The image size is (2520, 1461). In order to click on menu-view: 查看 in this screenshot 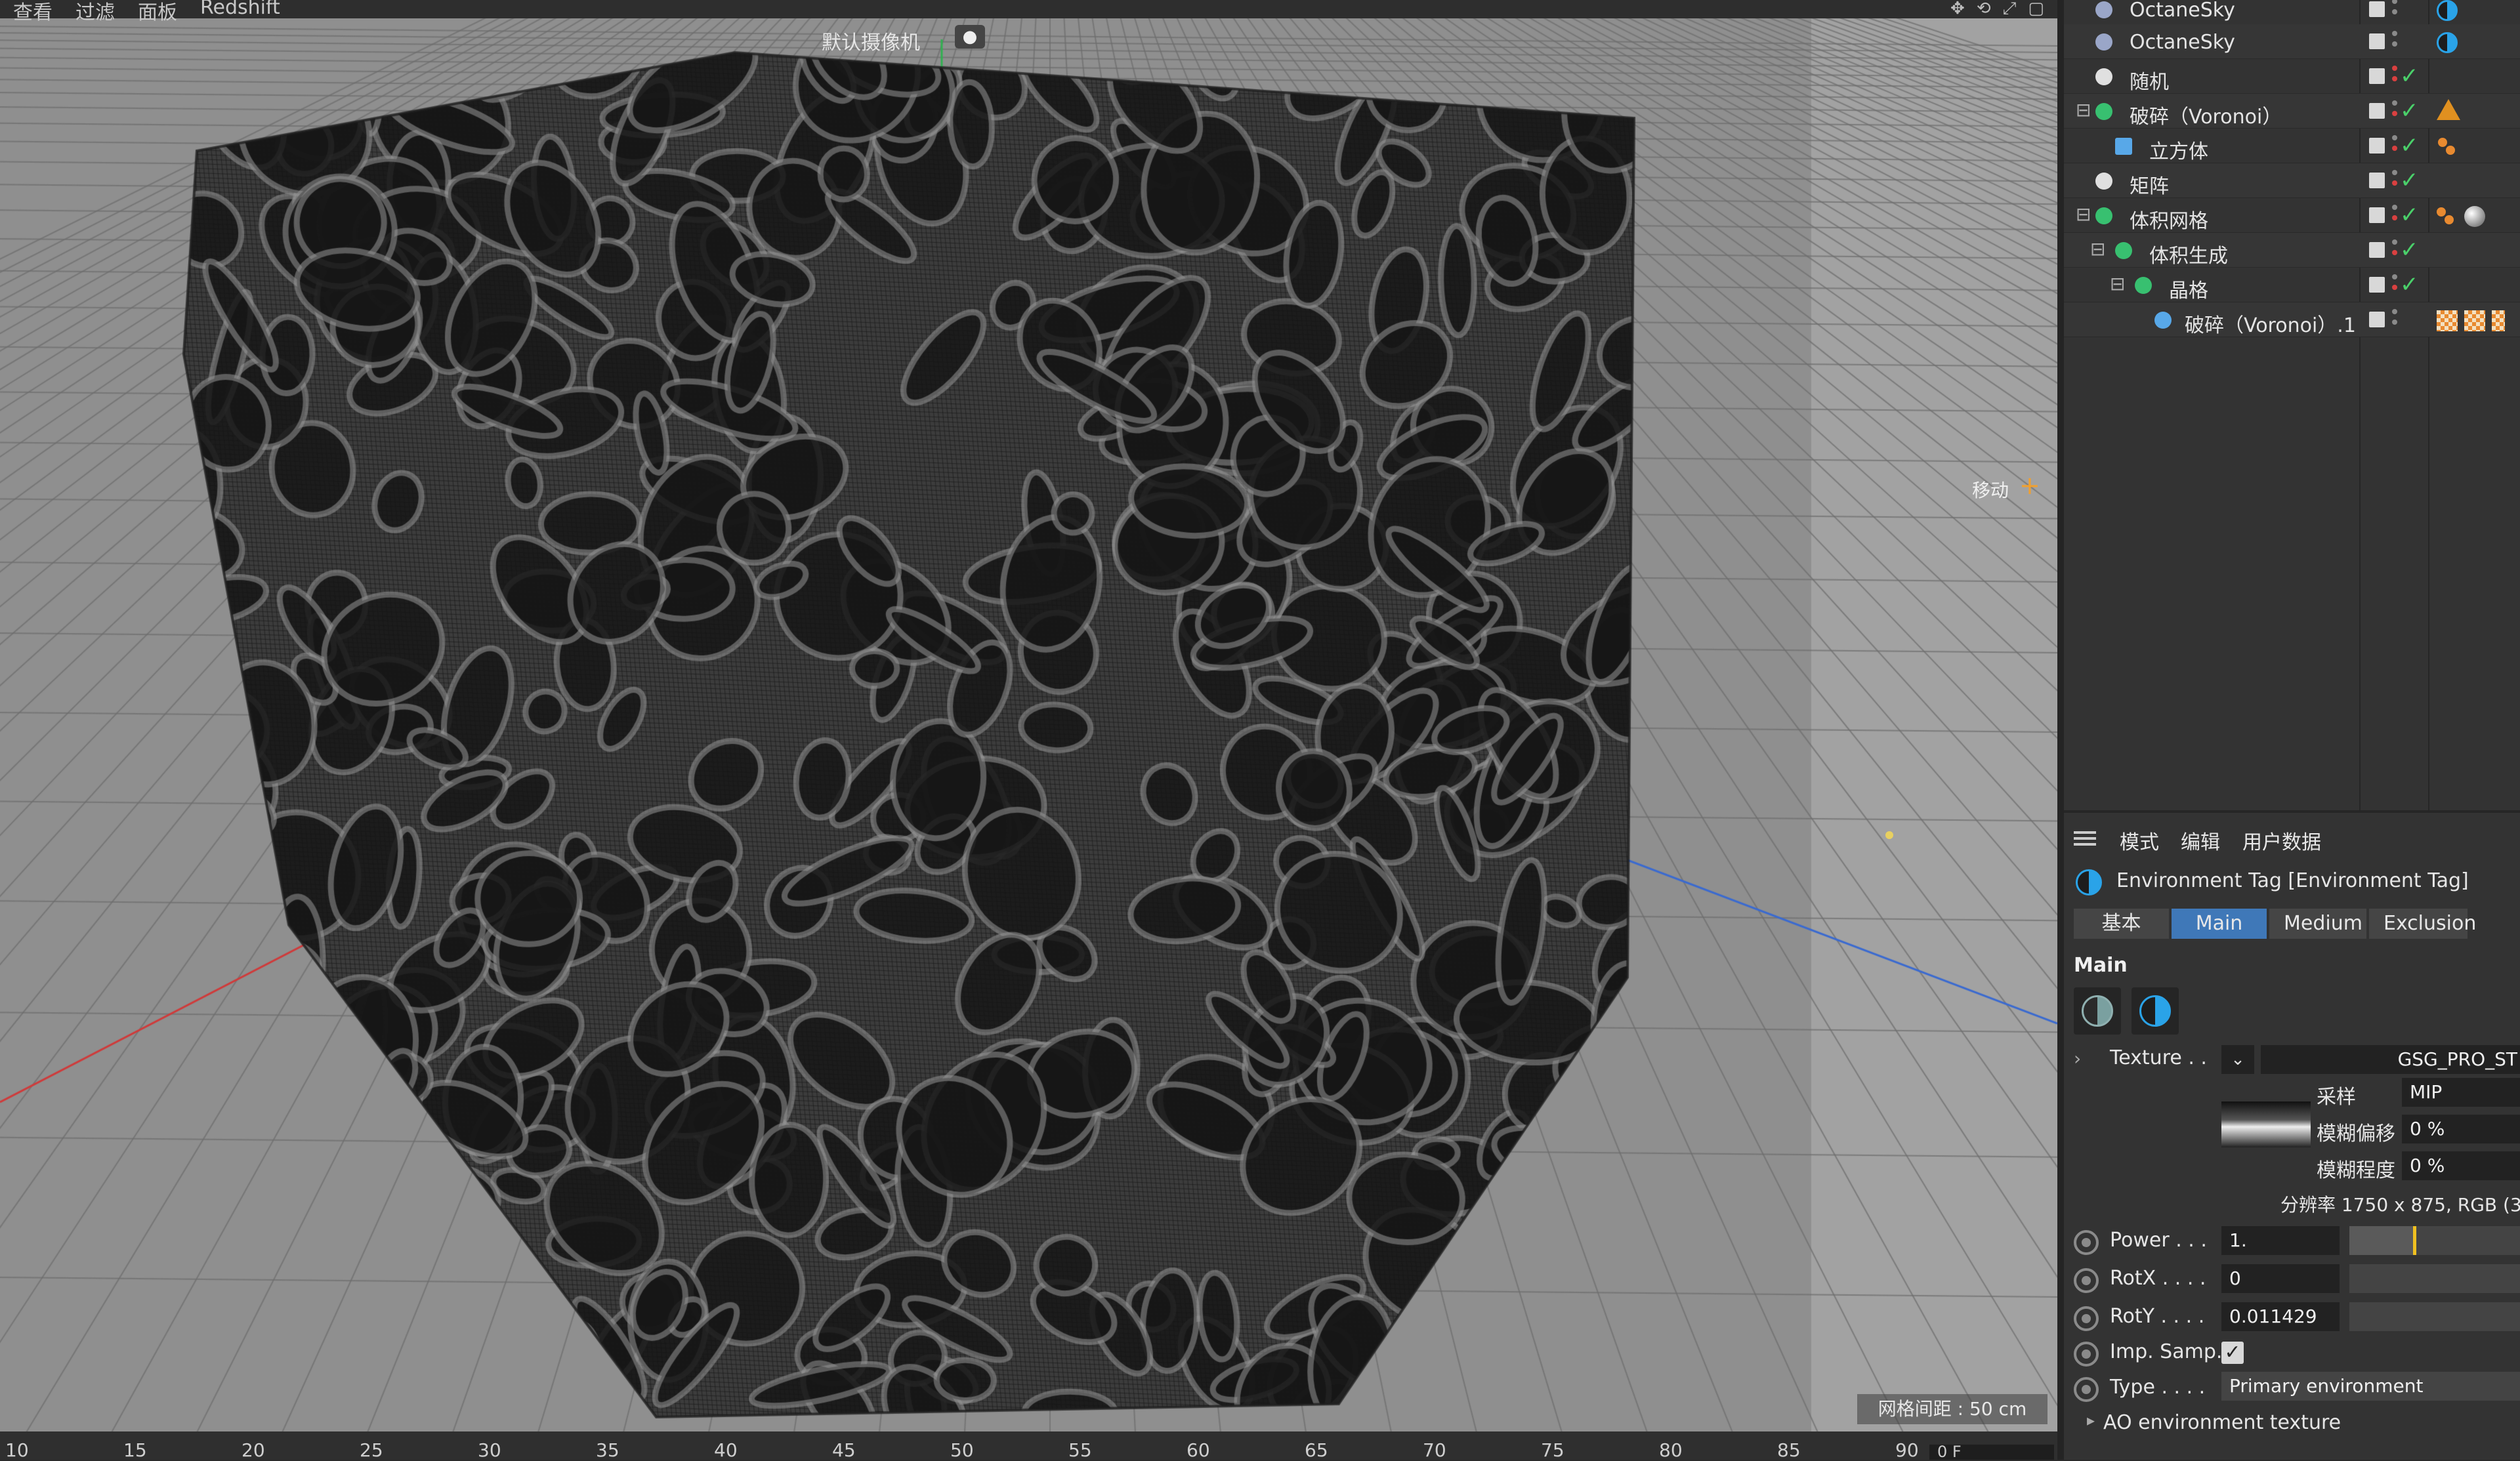, I will do `click(32, 13)`.